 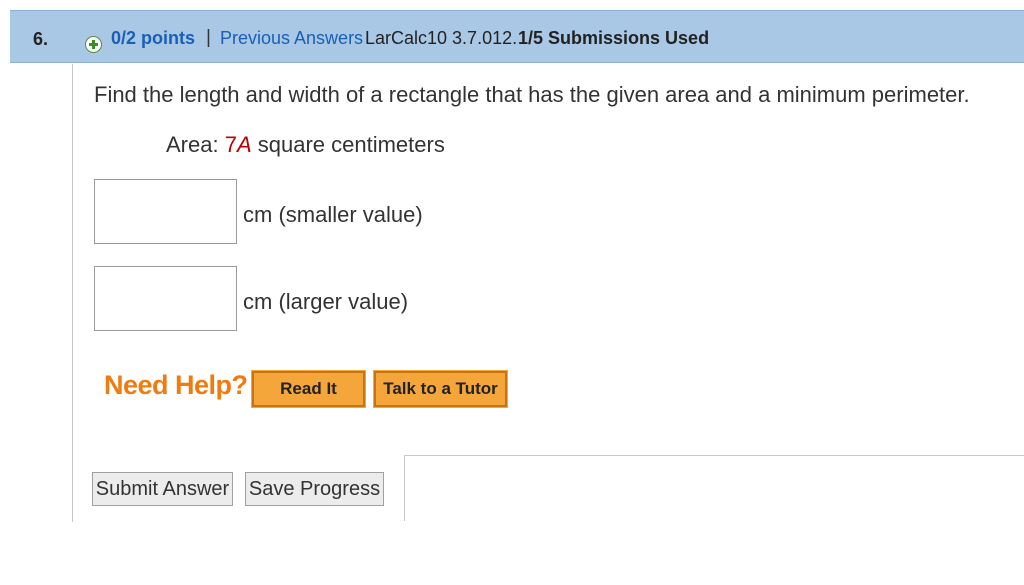 I want to click on area-value: 7A, so click(x=238, y=144).